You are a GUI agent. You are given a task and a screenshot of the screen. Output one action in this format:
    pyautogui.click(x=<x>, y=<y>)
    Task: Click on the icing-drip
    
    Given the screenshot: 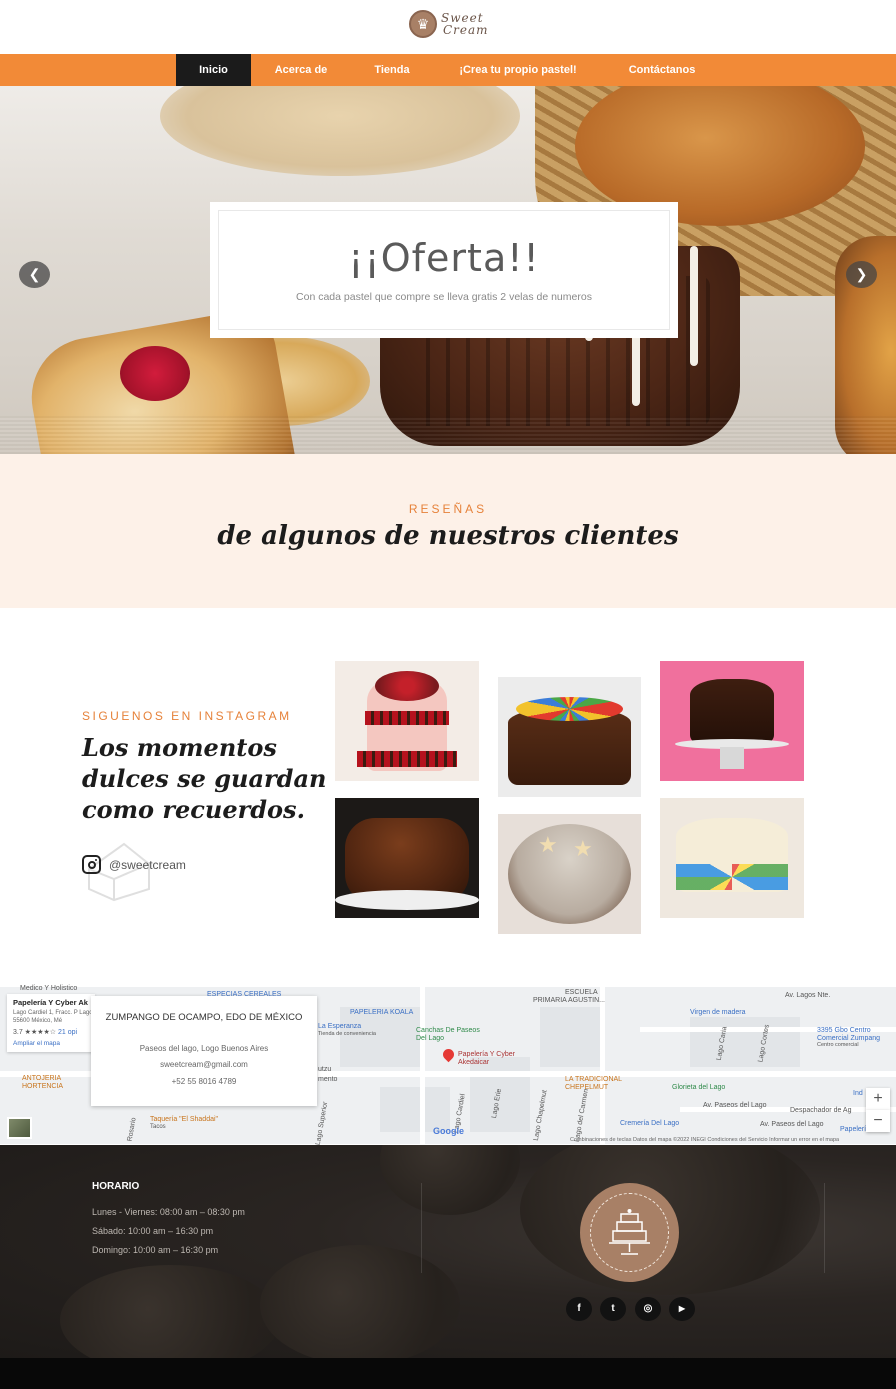 What is the action you would take?
    pyautogui.click(x=694, y=306)
    